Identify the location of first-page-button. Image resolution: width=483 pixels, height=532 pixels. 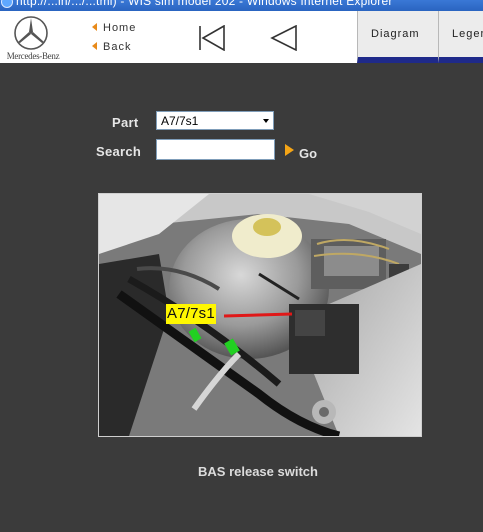
(212, 40).